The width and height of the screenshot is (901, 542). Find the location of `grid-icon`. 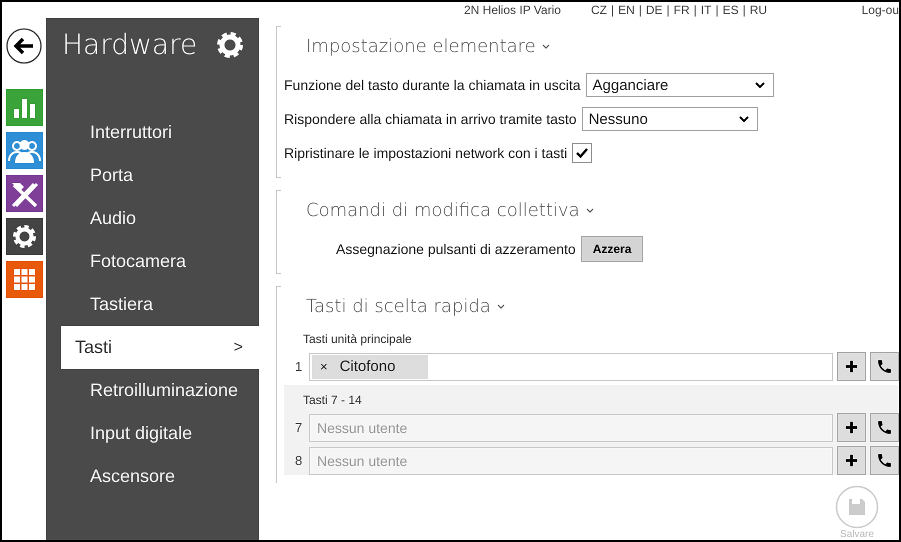

grid-icon is located at coordinates (24, 279).